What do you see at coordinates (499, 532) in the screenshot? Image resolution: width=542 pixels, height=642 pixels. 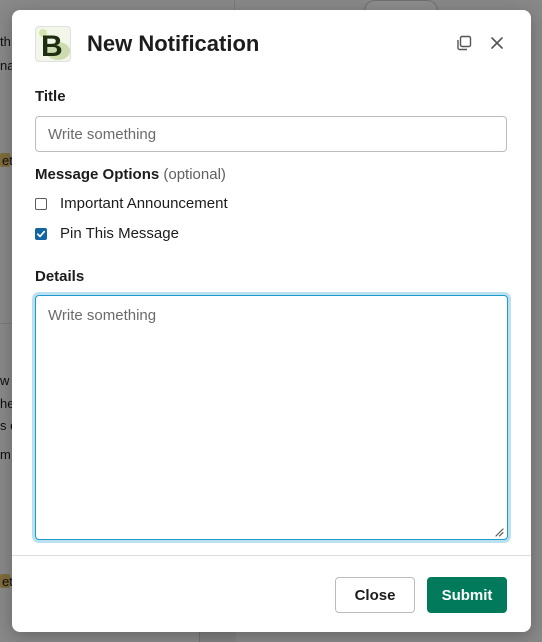 I see `resize-handle-icon` at bounding box center [499, 532].